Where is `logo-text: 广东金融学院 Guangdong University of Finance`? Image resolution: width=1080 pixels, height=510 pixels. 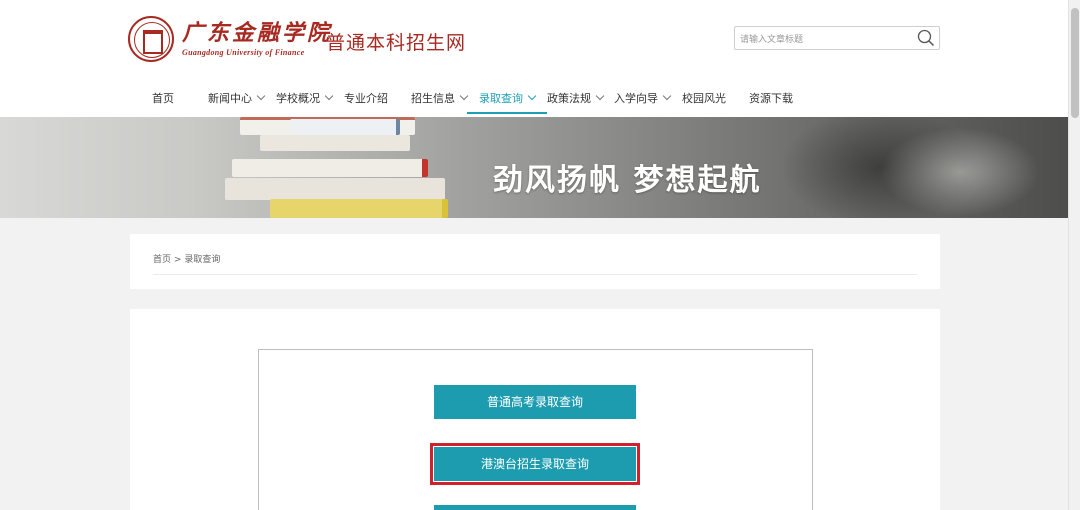 logo-text: 广东金融学院 Guangdong University of Finance is located at coordinates (257, 39).